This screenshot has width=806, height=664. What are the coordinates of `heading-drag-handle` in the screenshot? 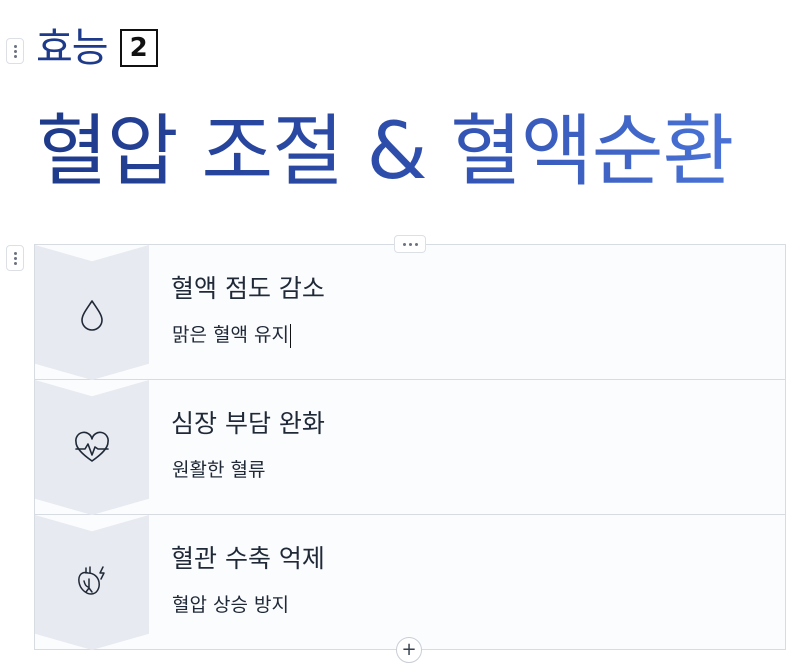 It's located at (15, 51).